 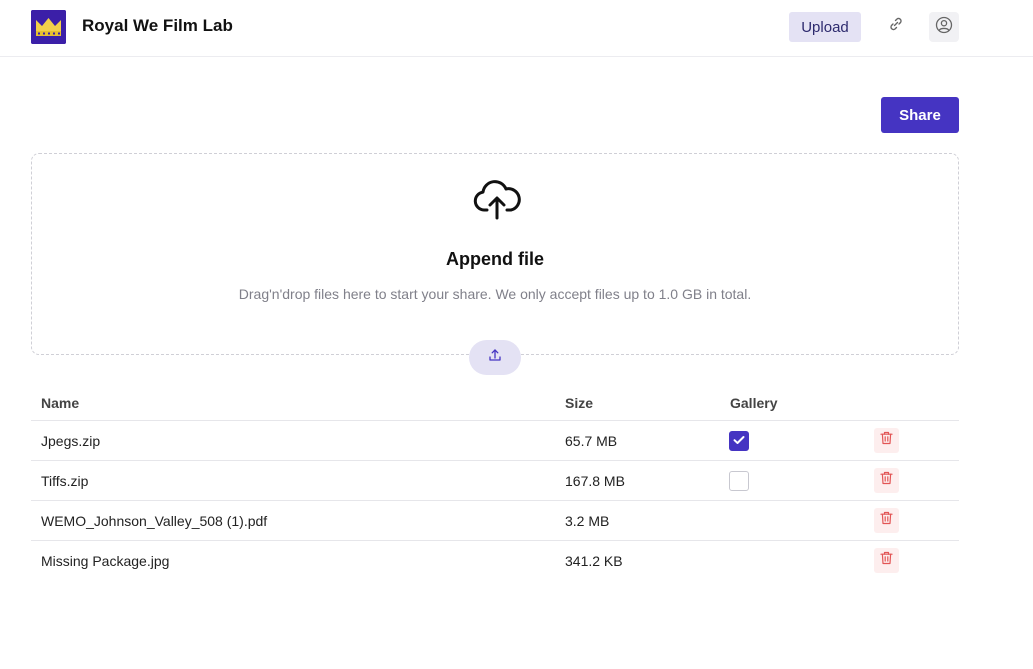 What do you see at coordinates (495, 441) in the screenshot?
I see `table-row: Jpegs.zip 65.7 MB` at bounding box center [495, 441].